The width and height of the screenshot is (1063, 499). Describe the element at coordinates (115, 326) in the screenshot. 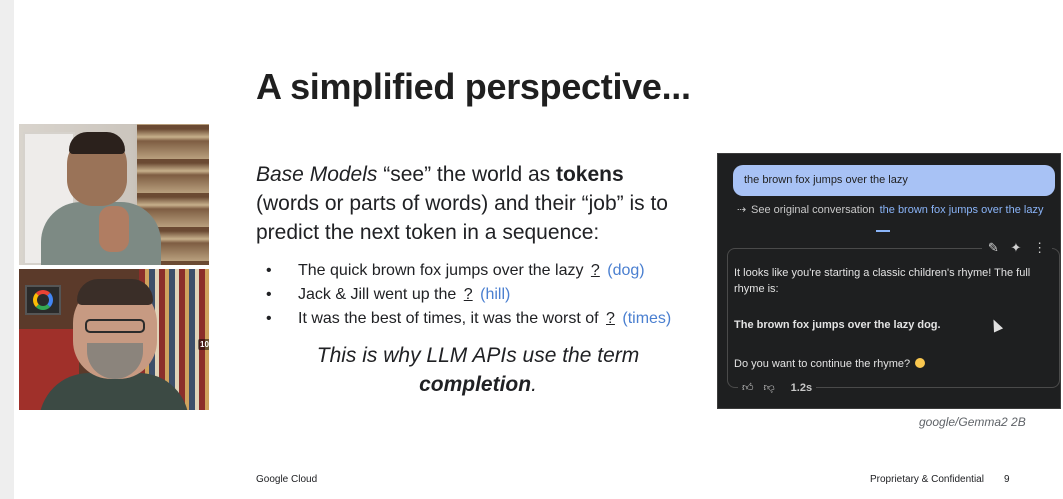

I see `participant-glasses` at that location.